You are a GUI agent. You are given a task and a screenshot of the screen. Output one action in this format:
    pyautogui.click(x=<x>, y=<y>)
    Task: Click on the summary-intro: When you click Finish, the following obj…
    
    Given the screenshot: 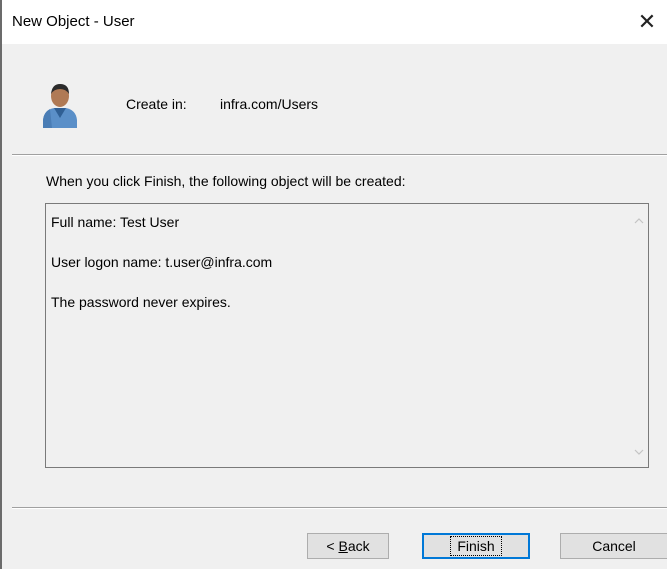 What is the action you would take?
    pyautogui.click(x=226, y=181)
    